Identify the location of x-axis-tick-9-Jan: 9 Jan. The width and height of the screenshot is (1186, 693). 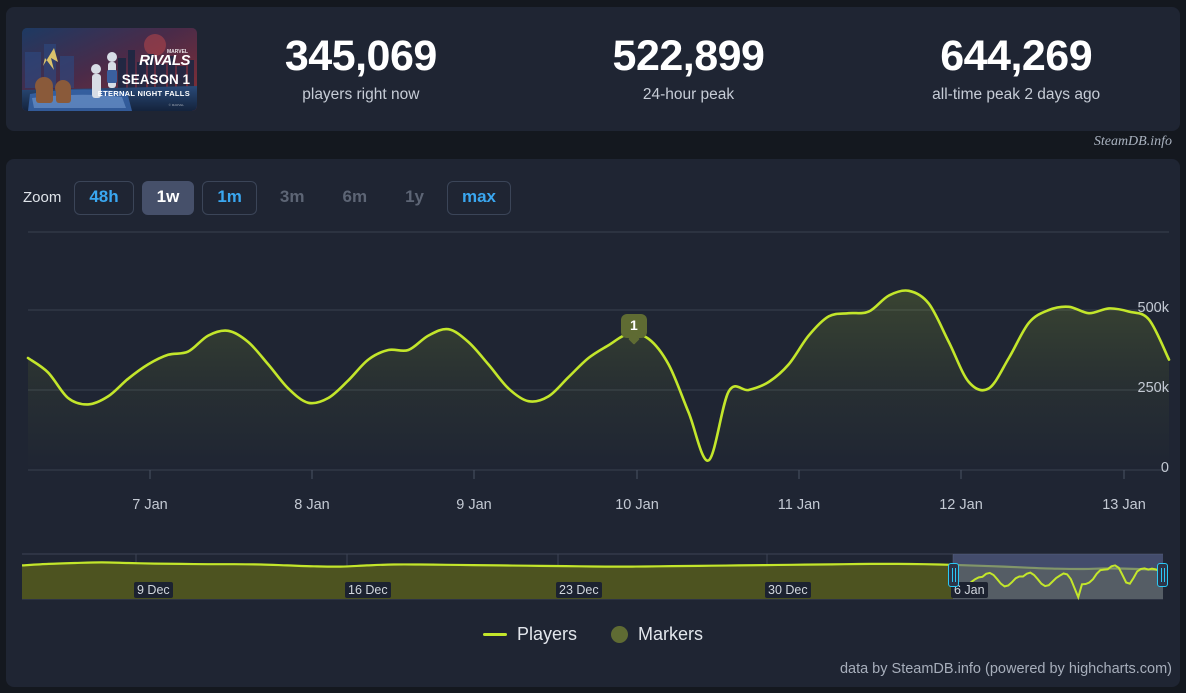
(474, 505).